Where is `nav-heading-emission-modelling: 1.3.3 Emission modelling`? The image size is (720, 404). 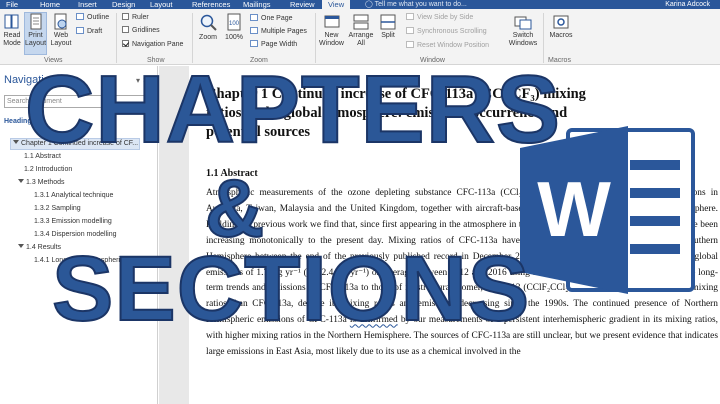
nav-heading-emission-modelling: 1.3.3 Emission modelling is located at coordinates (73, 222).